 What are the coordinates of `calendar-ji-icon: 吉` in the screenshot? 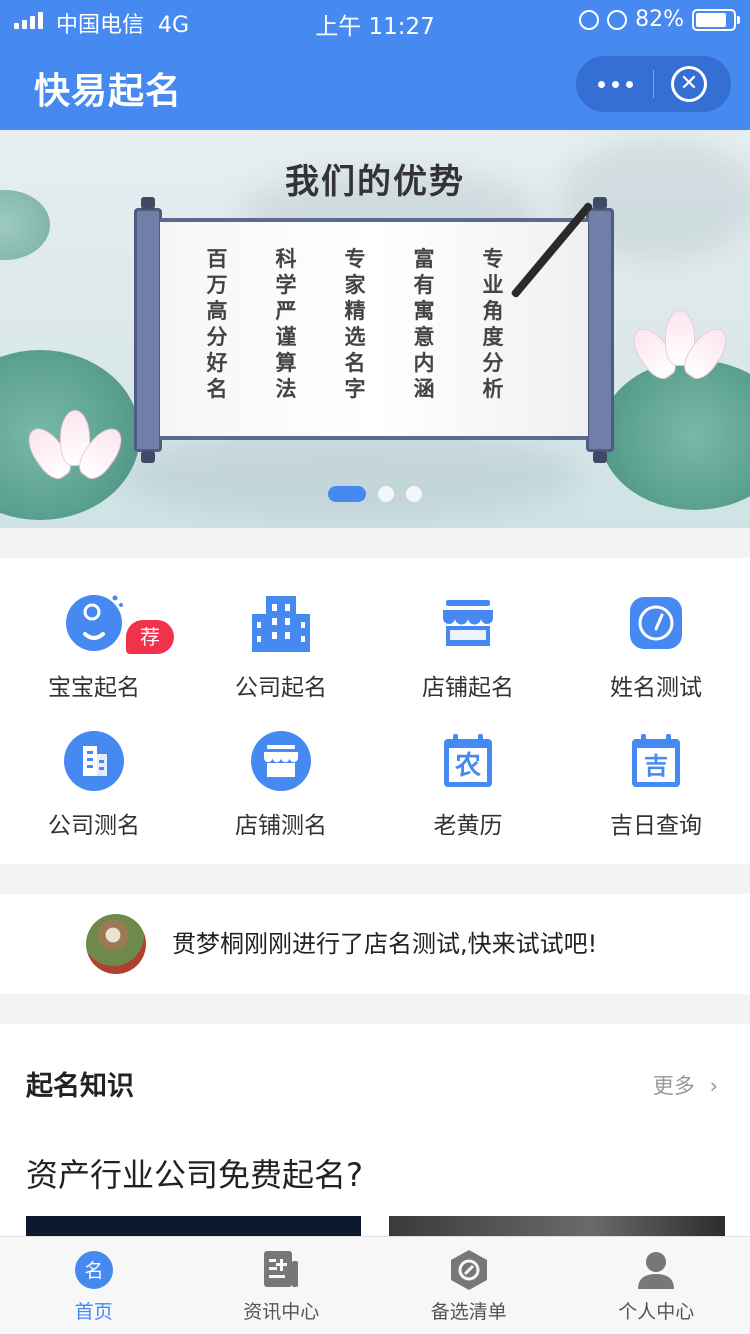 It's located at (656, 761).